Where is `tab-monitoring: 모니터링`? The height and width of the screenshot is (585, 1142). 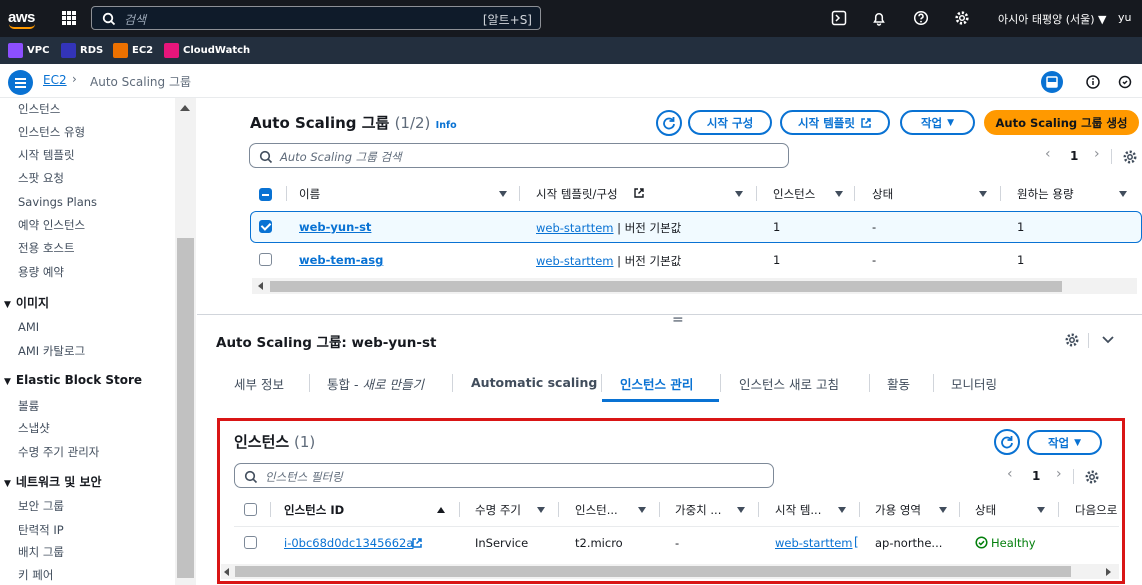
tab-monitoring: 모니터링 is located at coordinates (974, 383).